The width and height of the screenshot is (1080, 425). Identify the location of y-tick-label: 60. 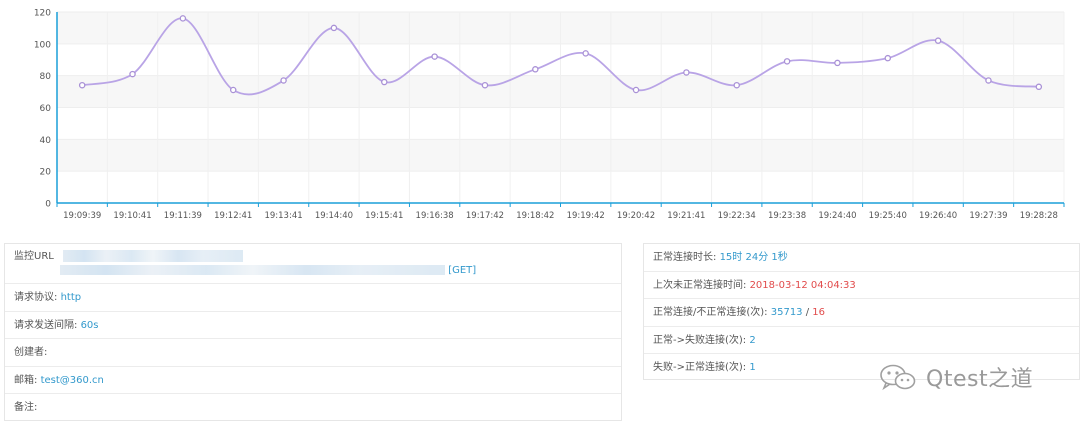
(46, 109).